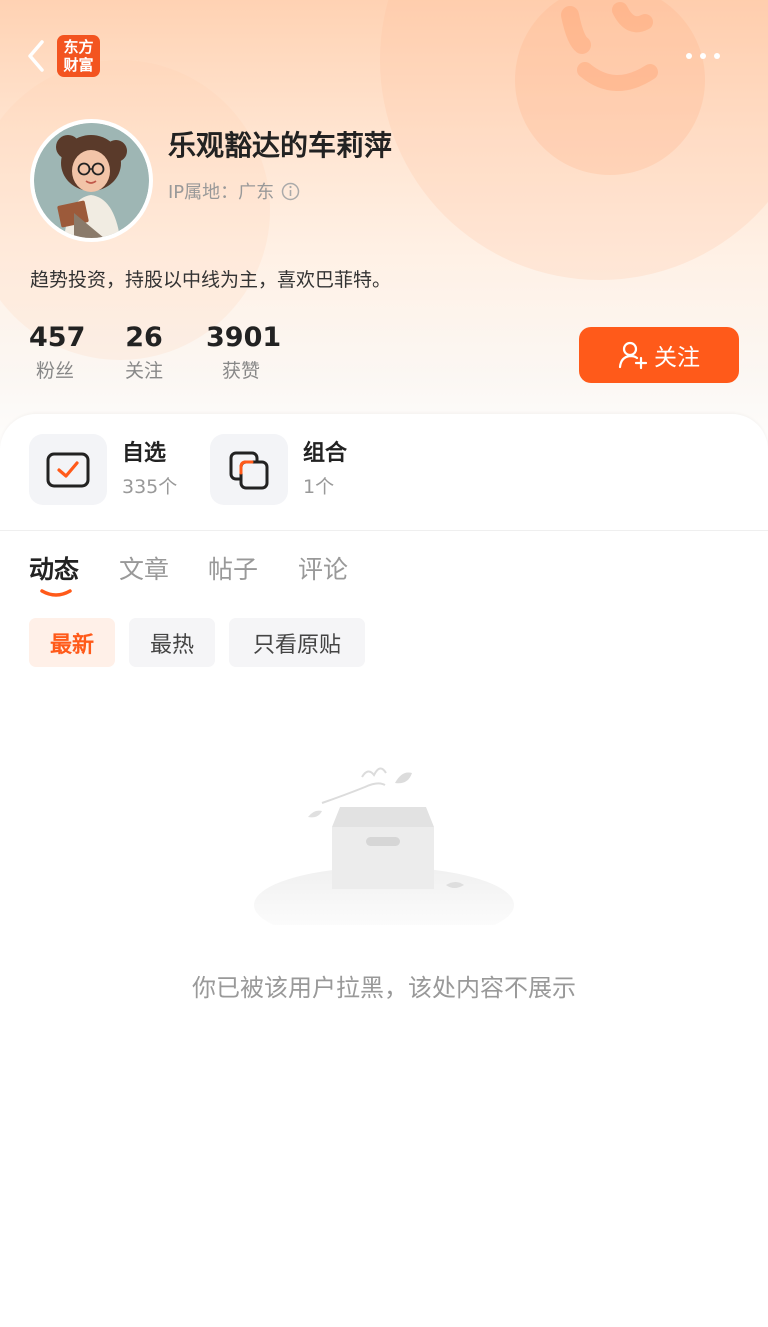 This screenshot has width=768, height=1327. I want to click on profile-bio: 趋势投资，持股以中线为主，喜欢巴菲特。, so click(211, 280).